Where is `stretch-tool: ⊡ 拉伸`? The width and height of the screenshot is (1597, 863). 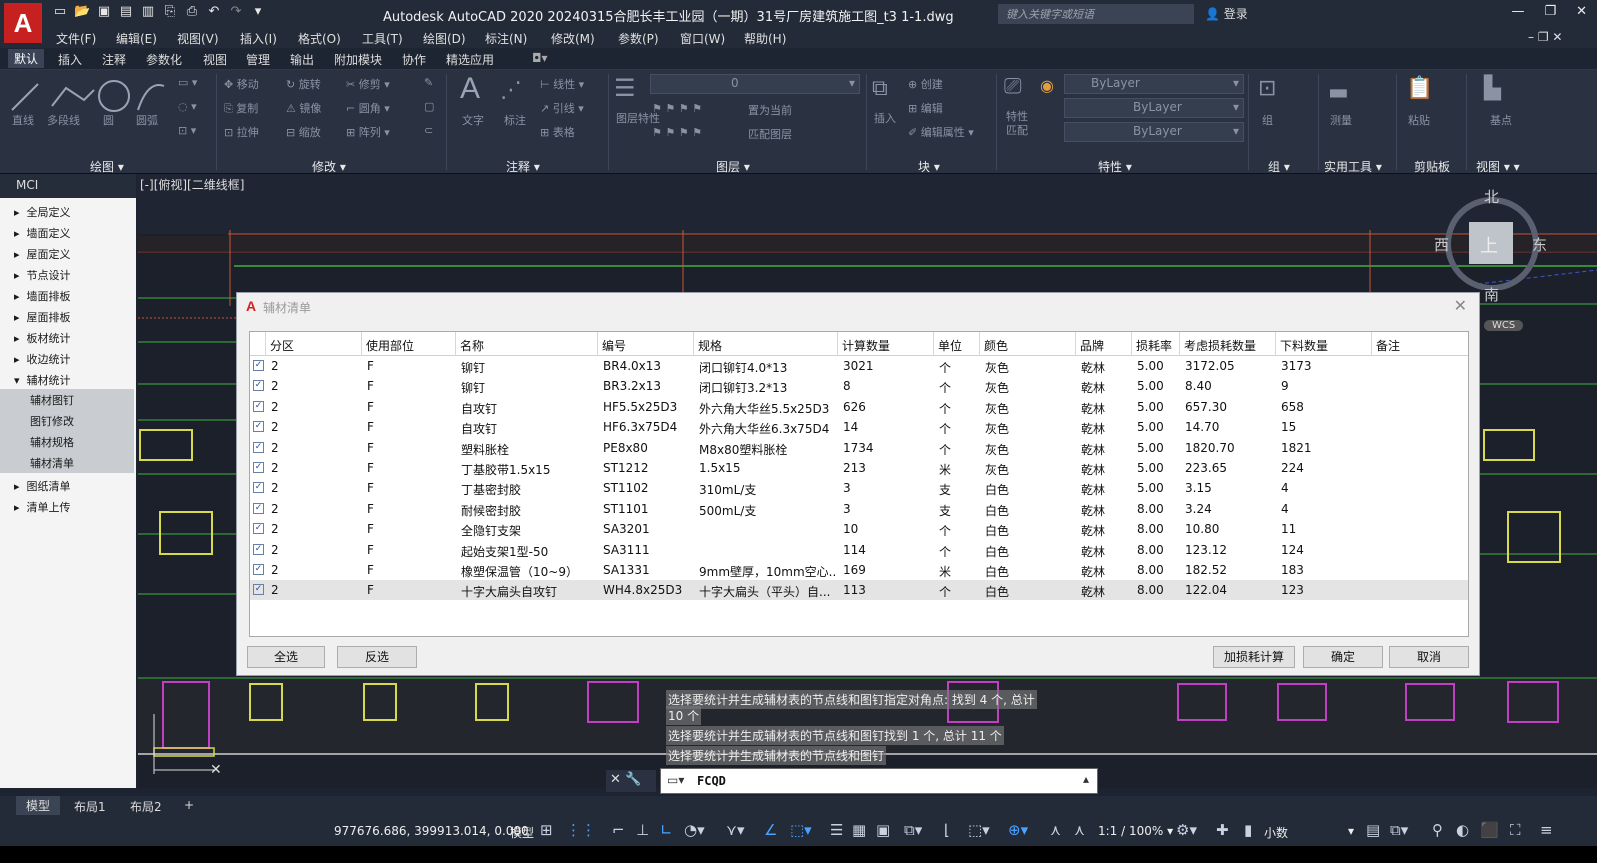 stretch-tool: ⊡ 拉伸 is located at coordinates (241, 132).